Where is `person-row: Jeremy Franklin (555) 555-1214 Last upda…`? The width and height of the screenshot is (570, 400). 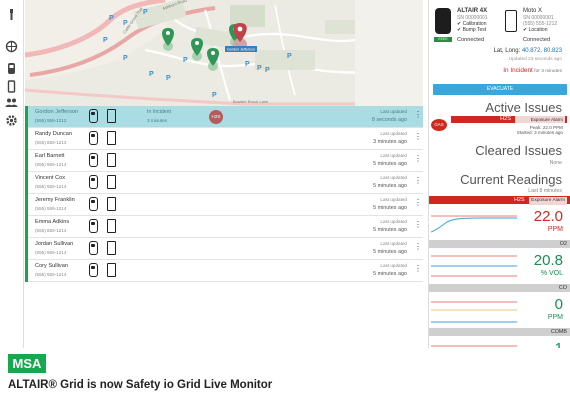
person-row: Jeremy Franklin (555) 555-1214 Last upda… is located at coordinates (224, 205).